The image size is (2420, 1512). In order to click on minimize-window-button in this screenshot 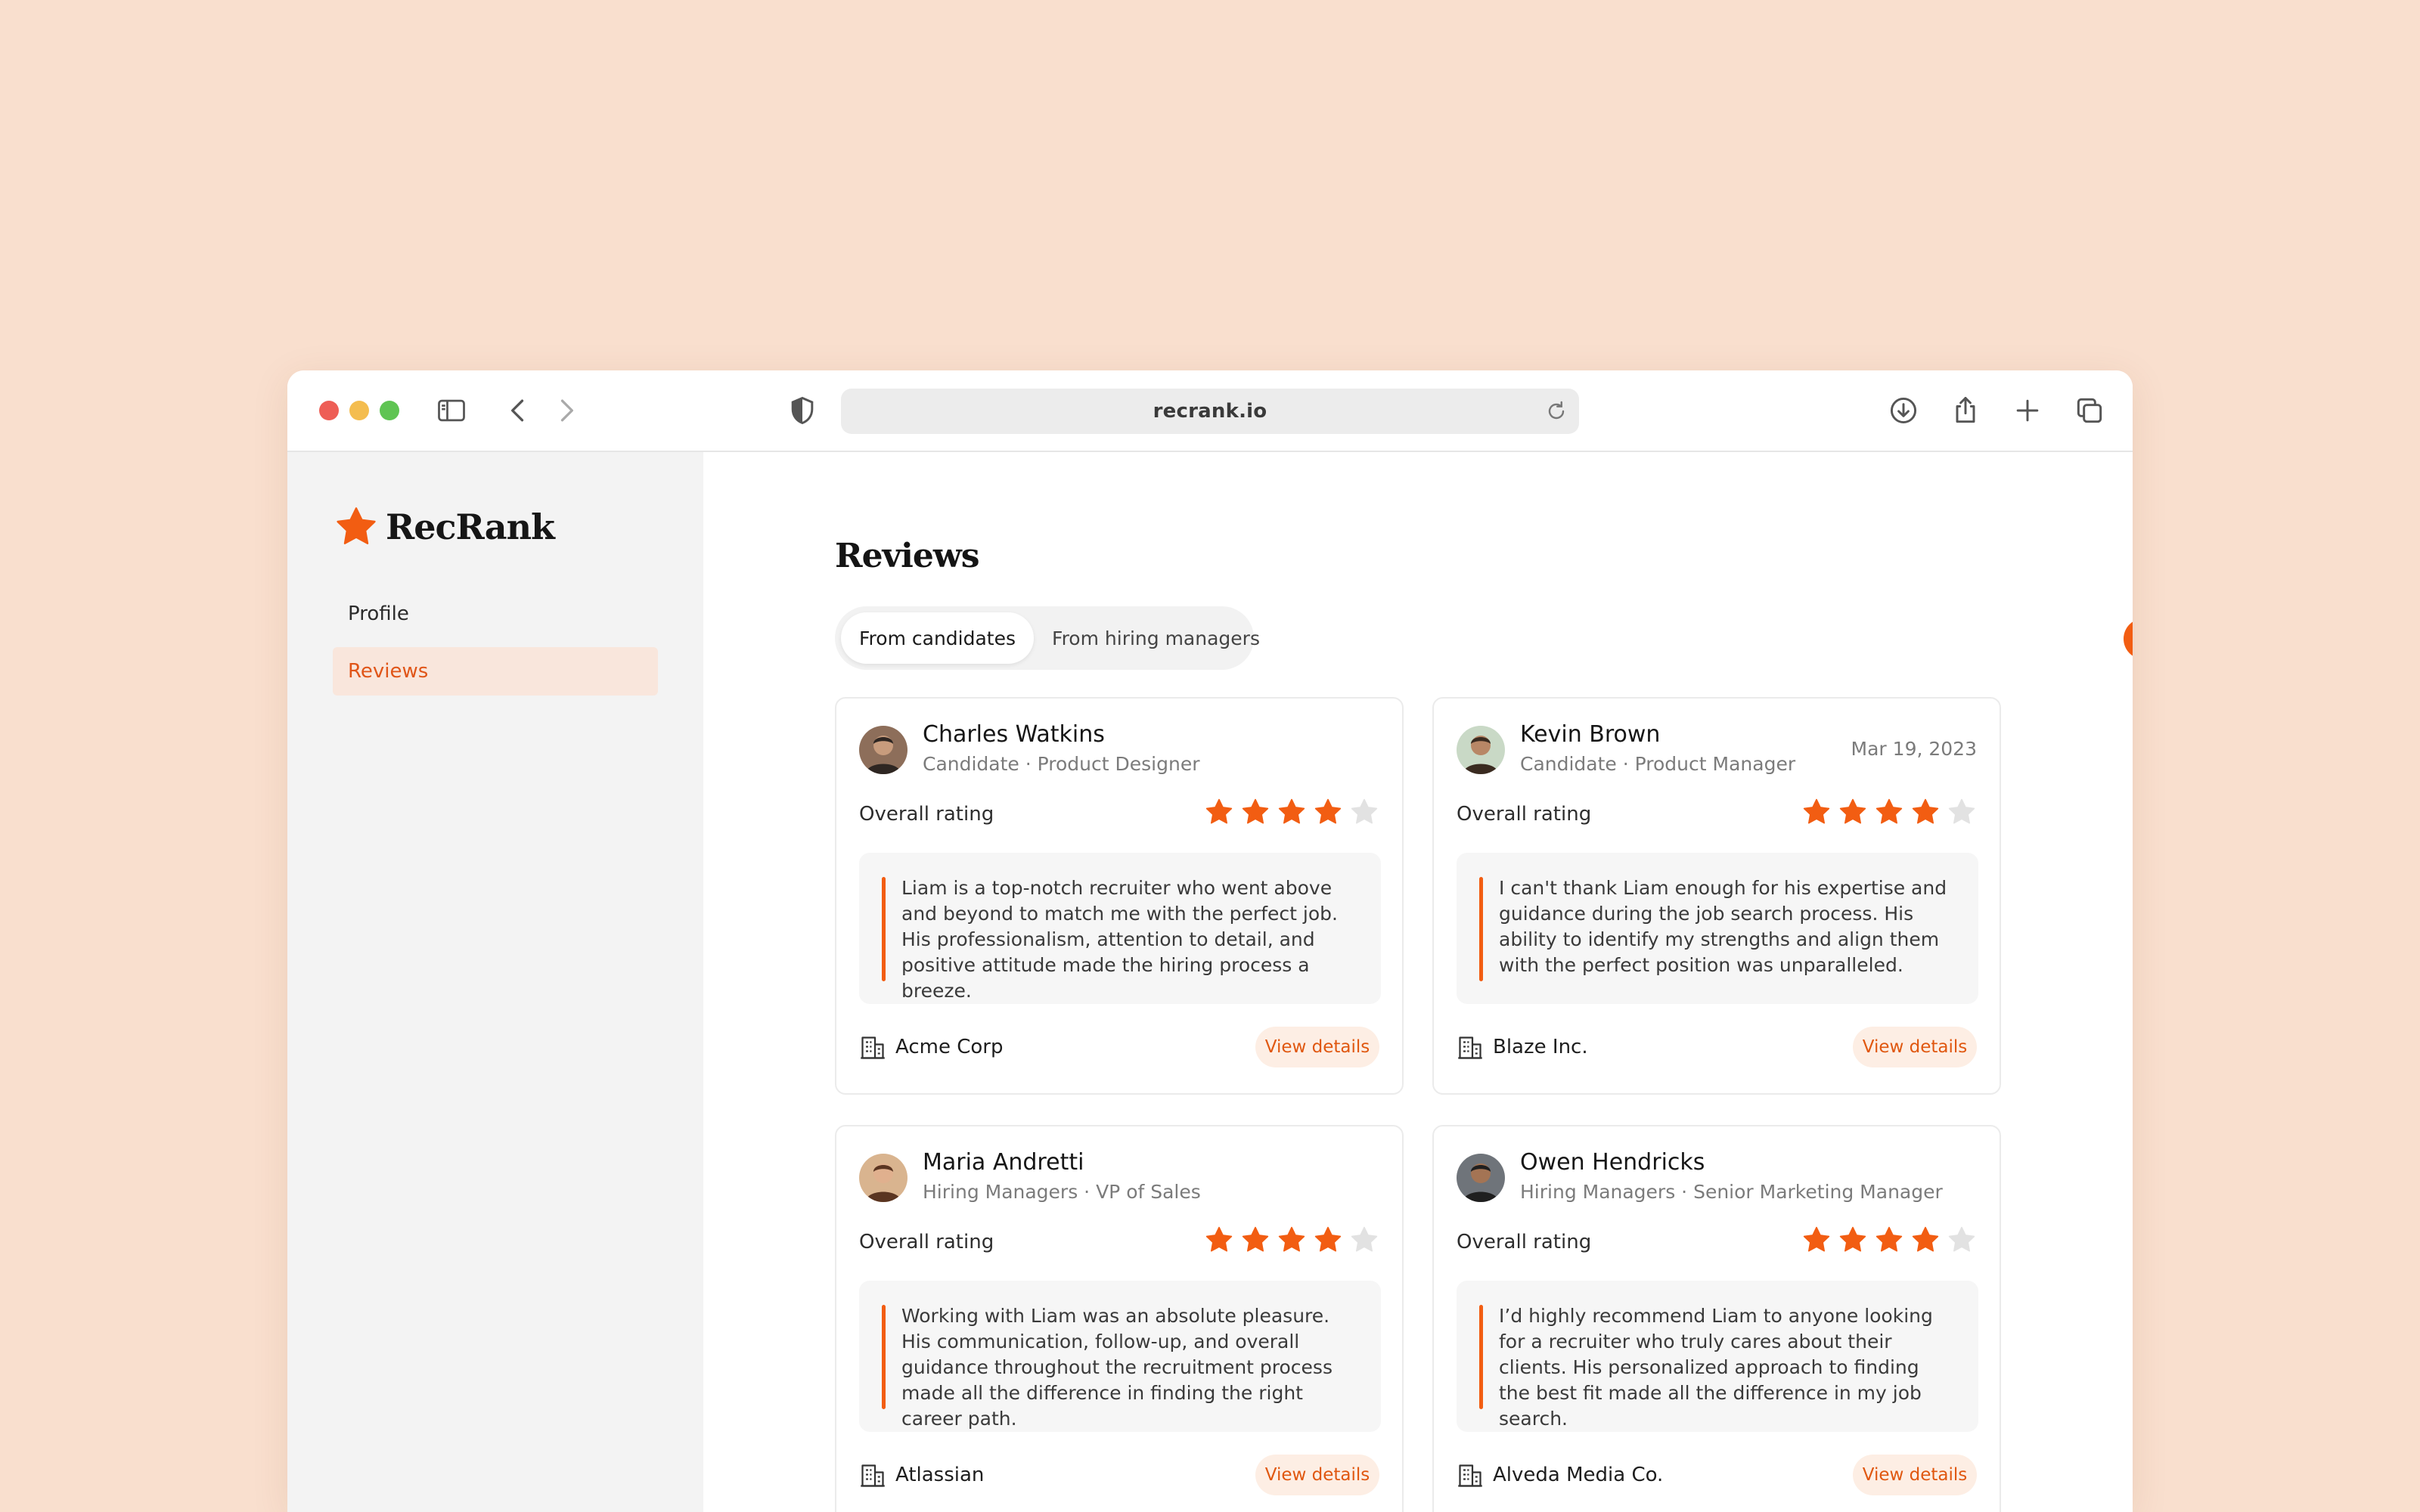, I will do `click(359, 411)`.